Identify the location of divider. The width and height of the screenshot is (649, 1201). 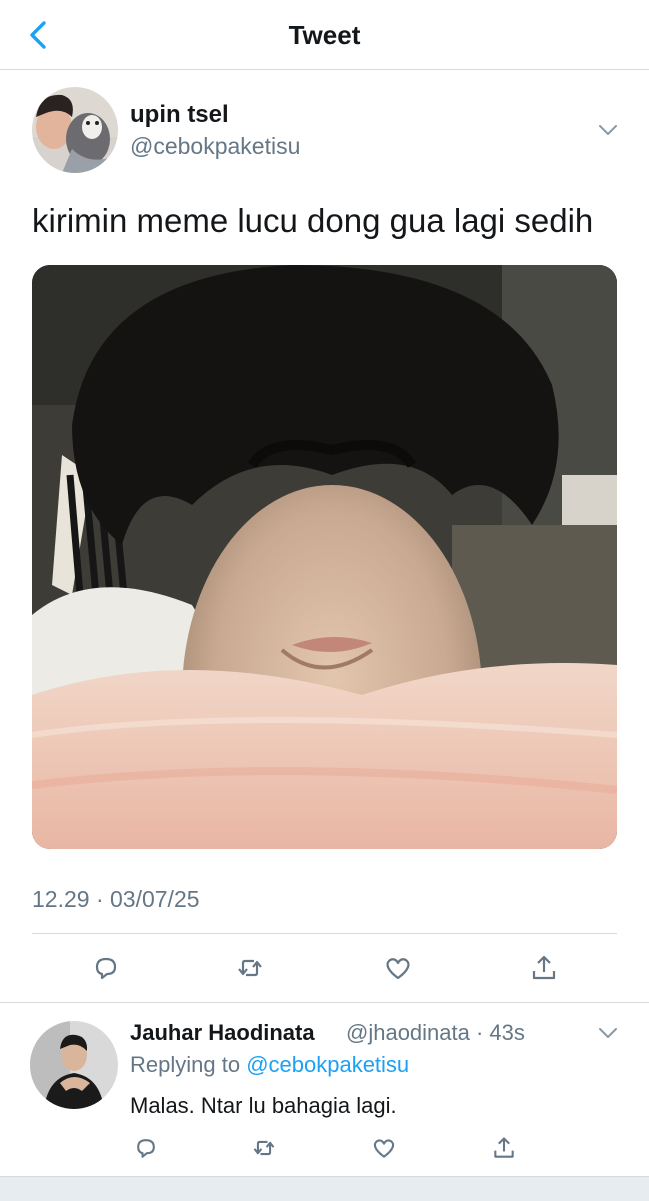
(324, 933).